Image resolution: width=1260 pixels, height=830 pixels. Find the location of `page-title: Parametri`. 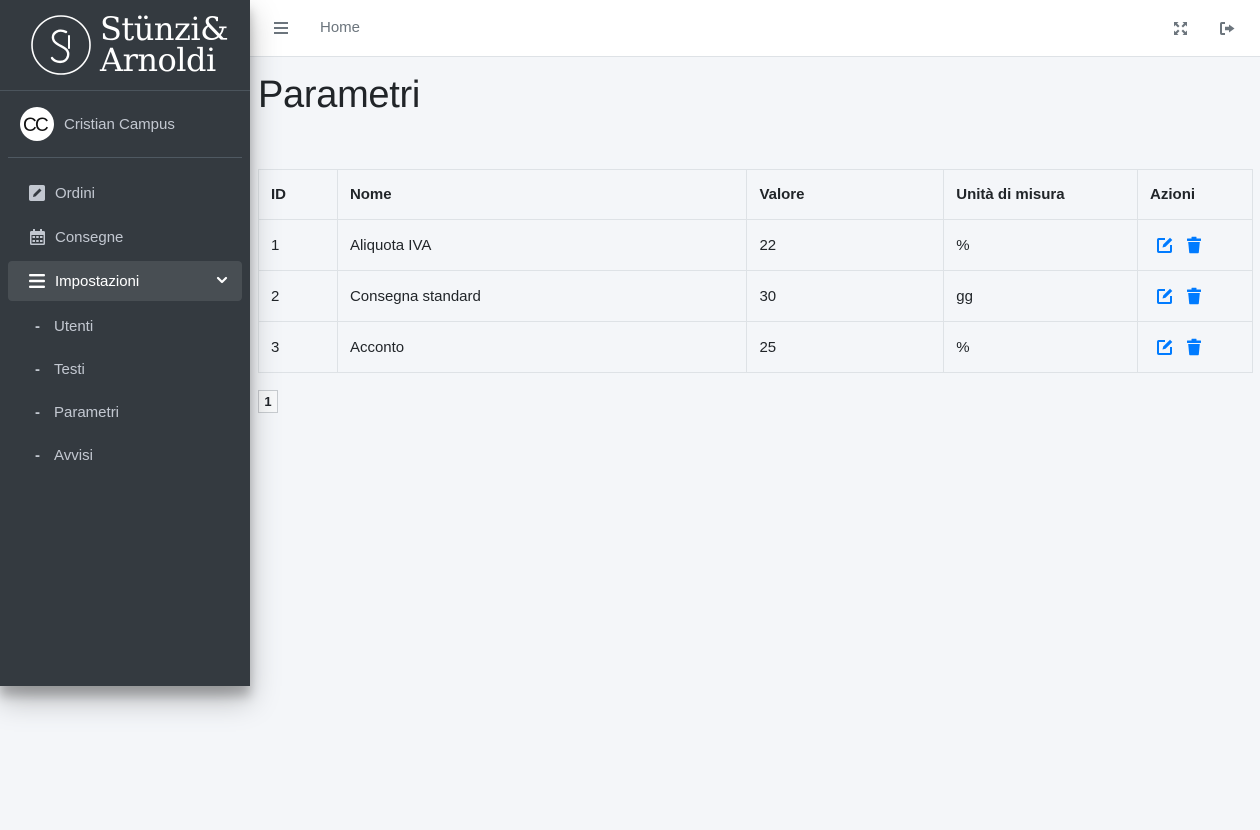

page-title: Parametri is located at coordinates (339, 95).